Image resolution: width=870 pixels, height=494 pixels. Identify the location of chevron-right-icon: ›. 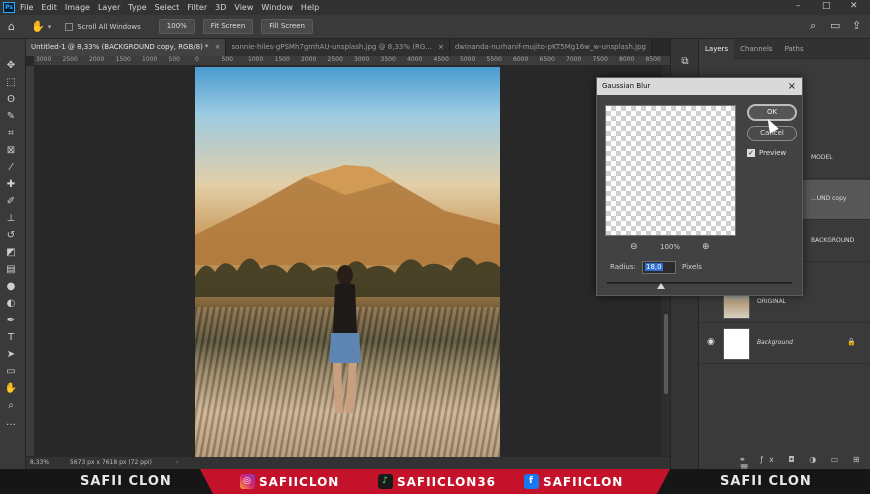
(177, 463).